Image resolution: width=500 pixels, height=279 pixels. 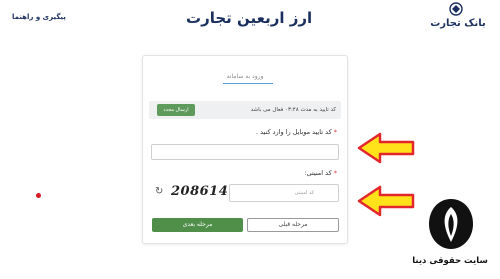 What do you see at coordinates (456, 9) in the screenshot?
I see `bank-emblem-icon` at bounding box center [456, 9].